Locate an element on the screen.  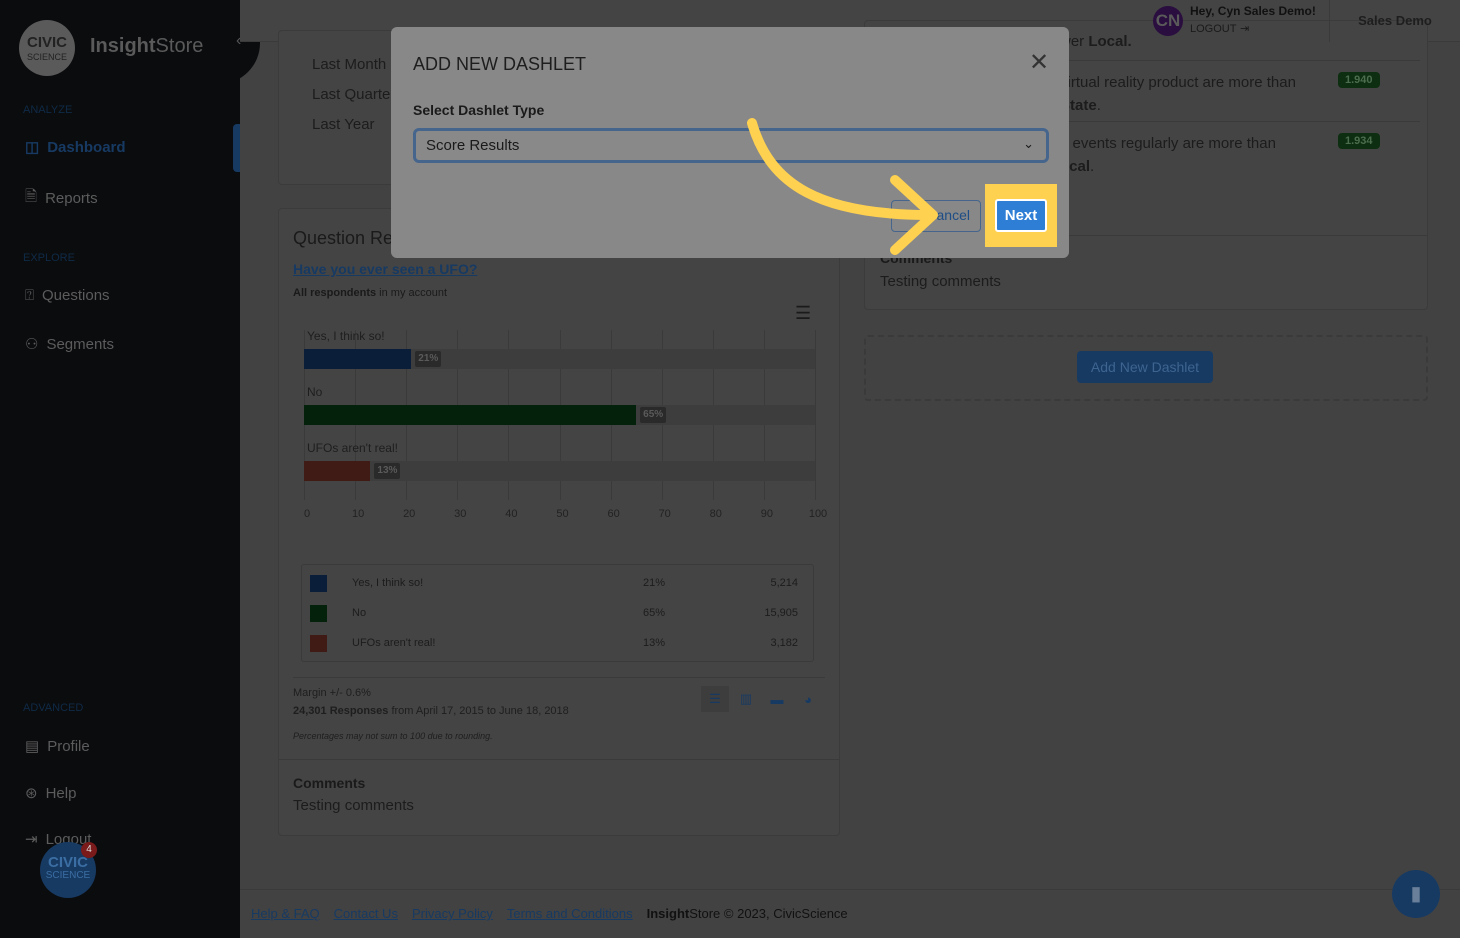
x-tick-label: 30 is located at coordinates (460, 514).